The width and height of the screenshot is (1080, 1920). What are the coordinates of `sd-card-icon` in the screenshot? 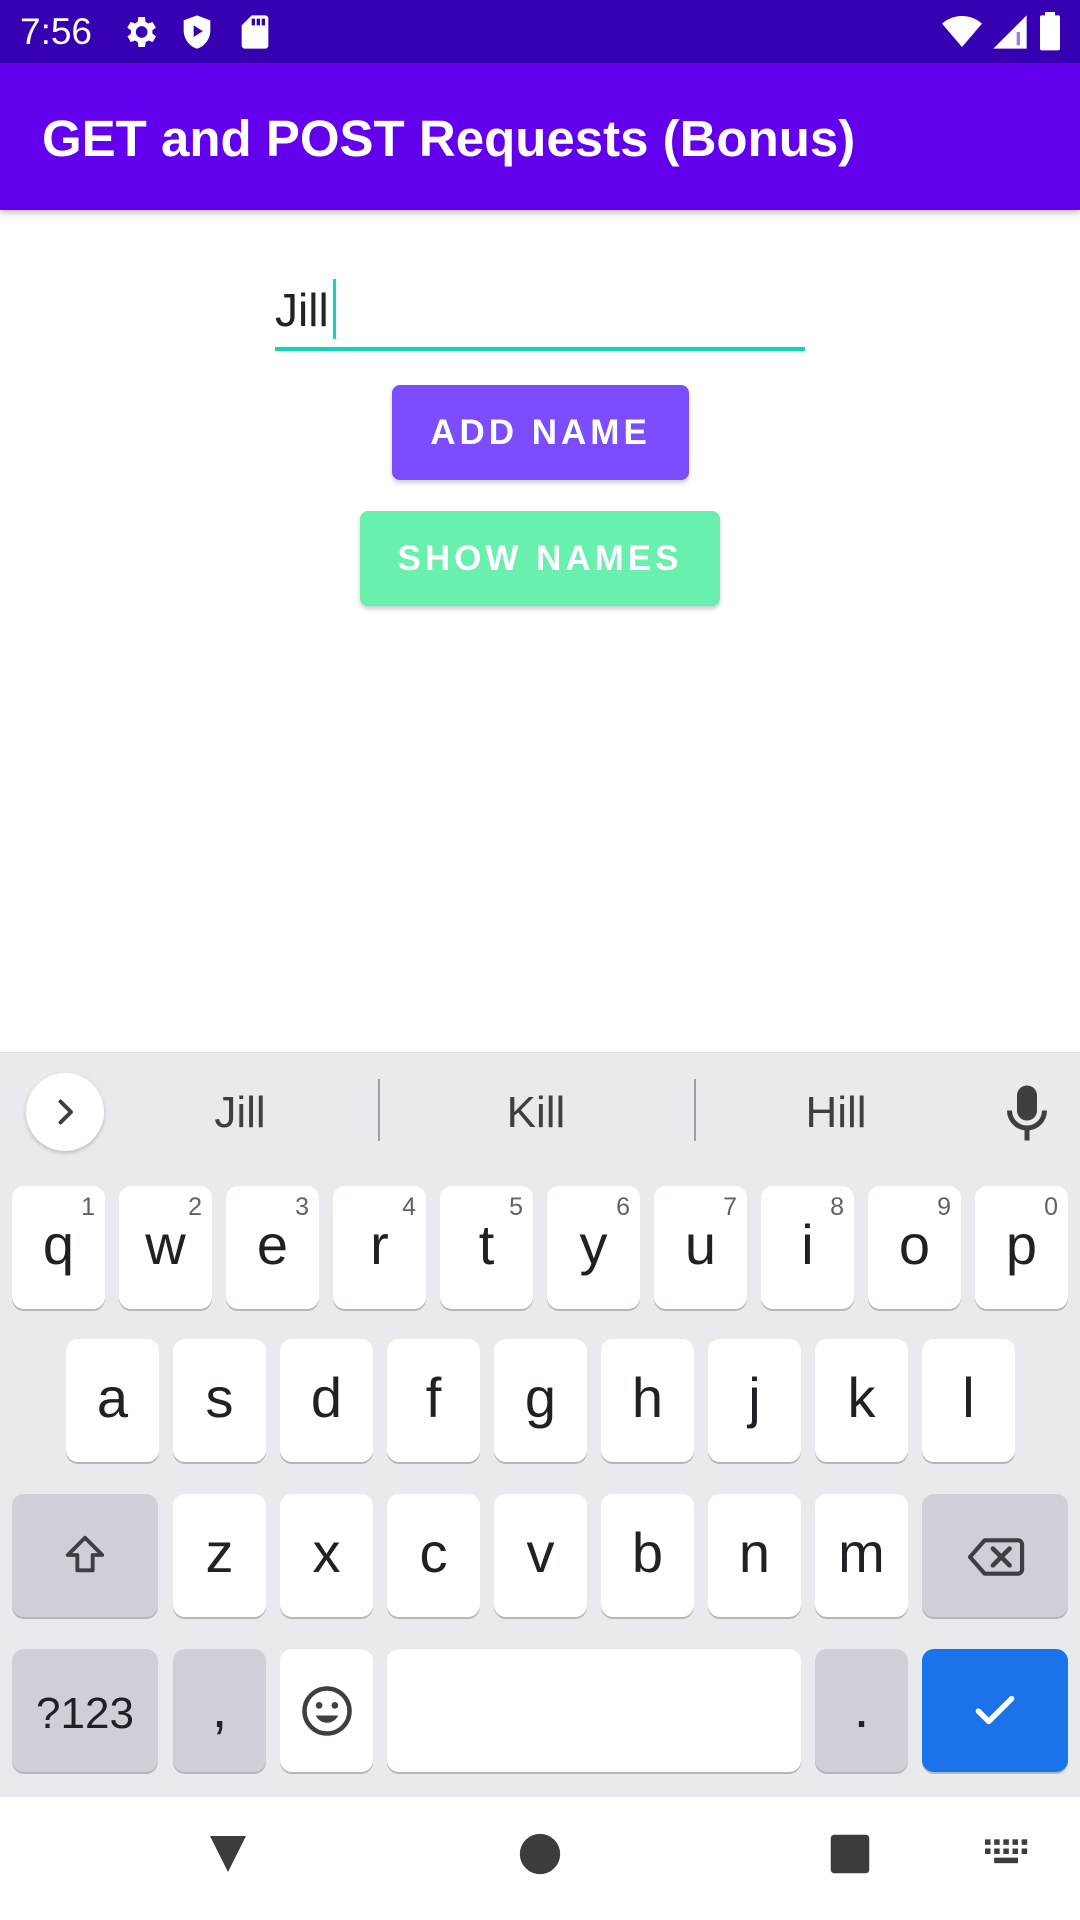 It's located at (255, 32).